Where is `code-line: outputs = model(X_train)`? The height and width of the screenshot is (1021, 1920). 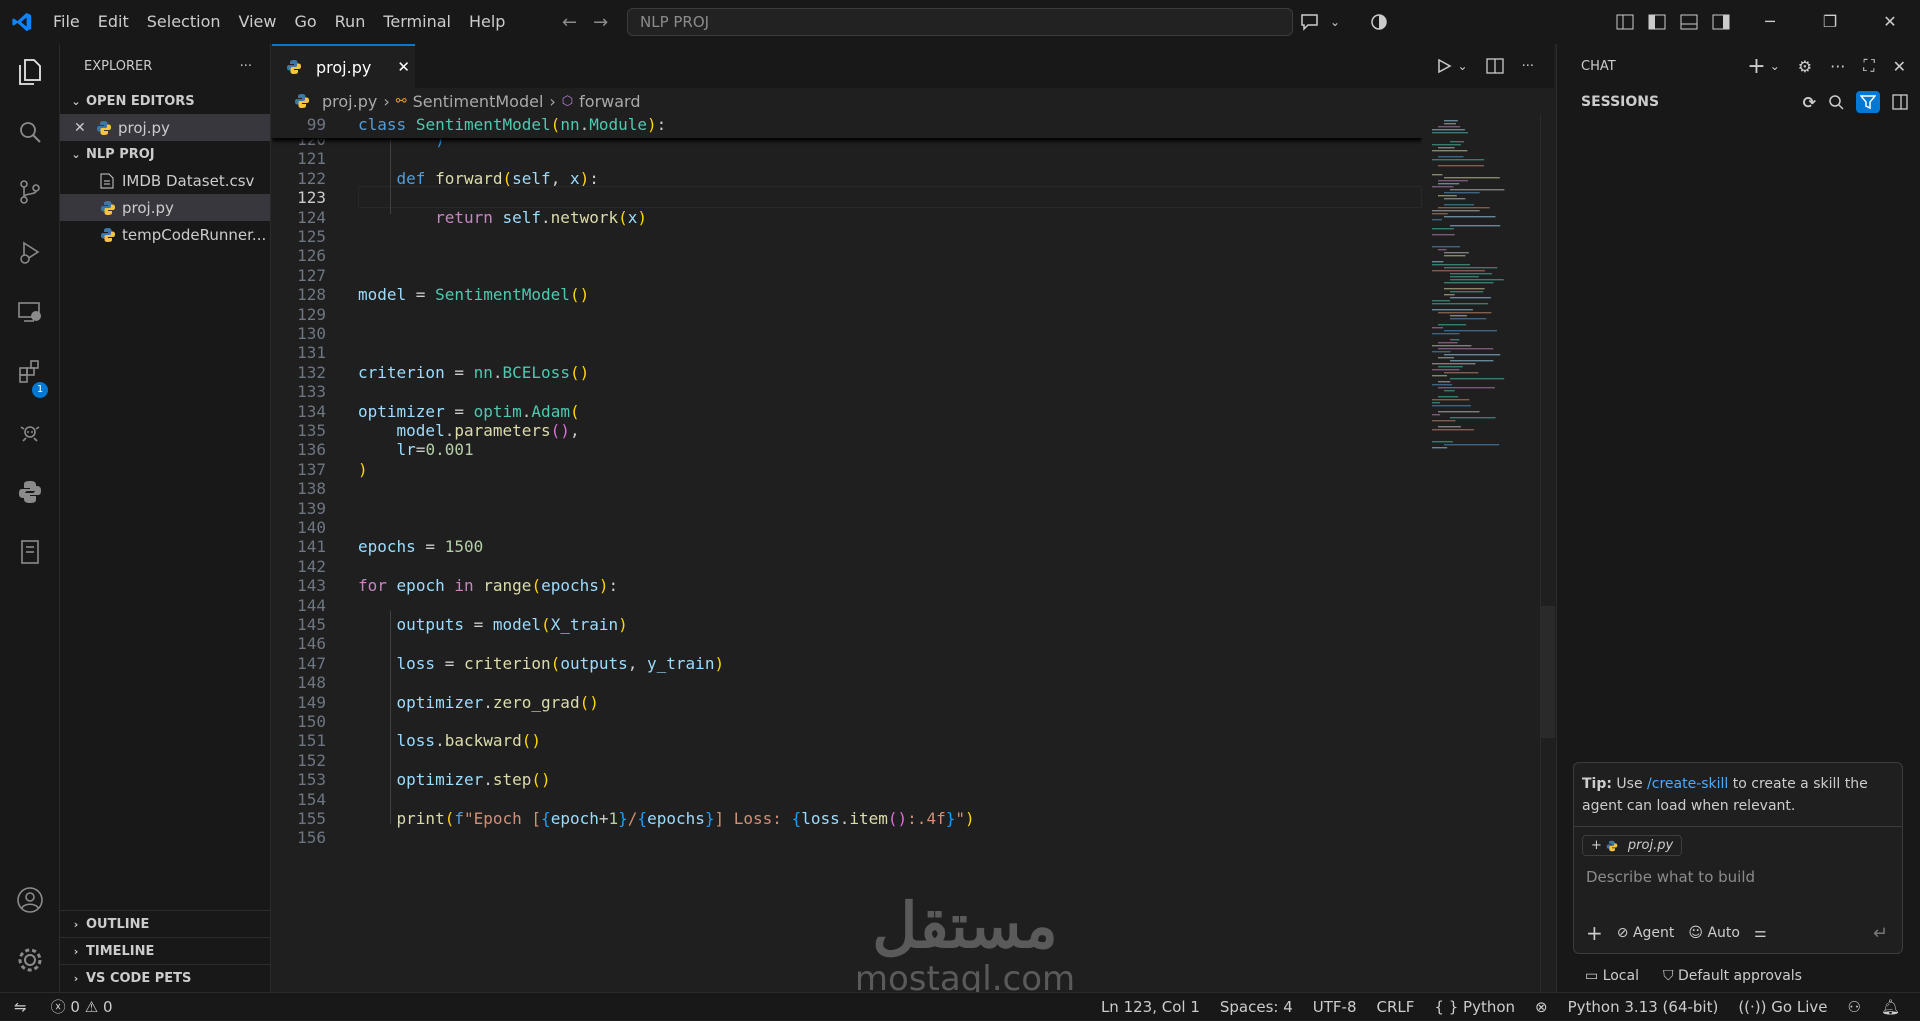
code-line: outputs = model(X_train) is located at coordinates (493, 624).